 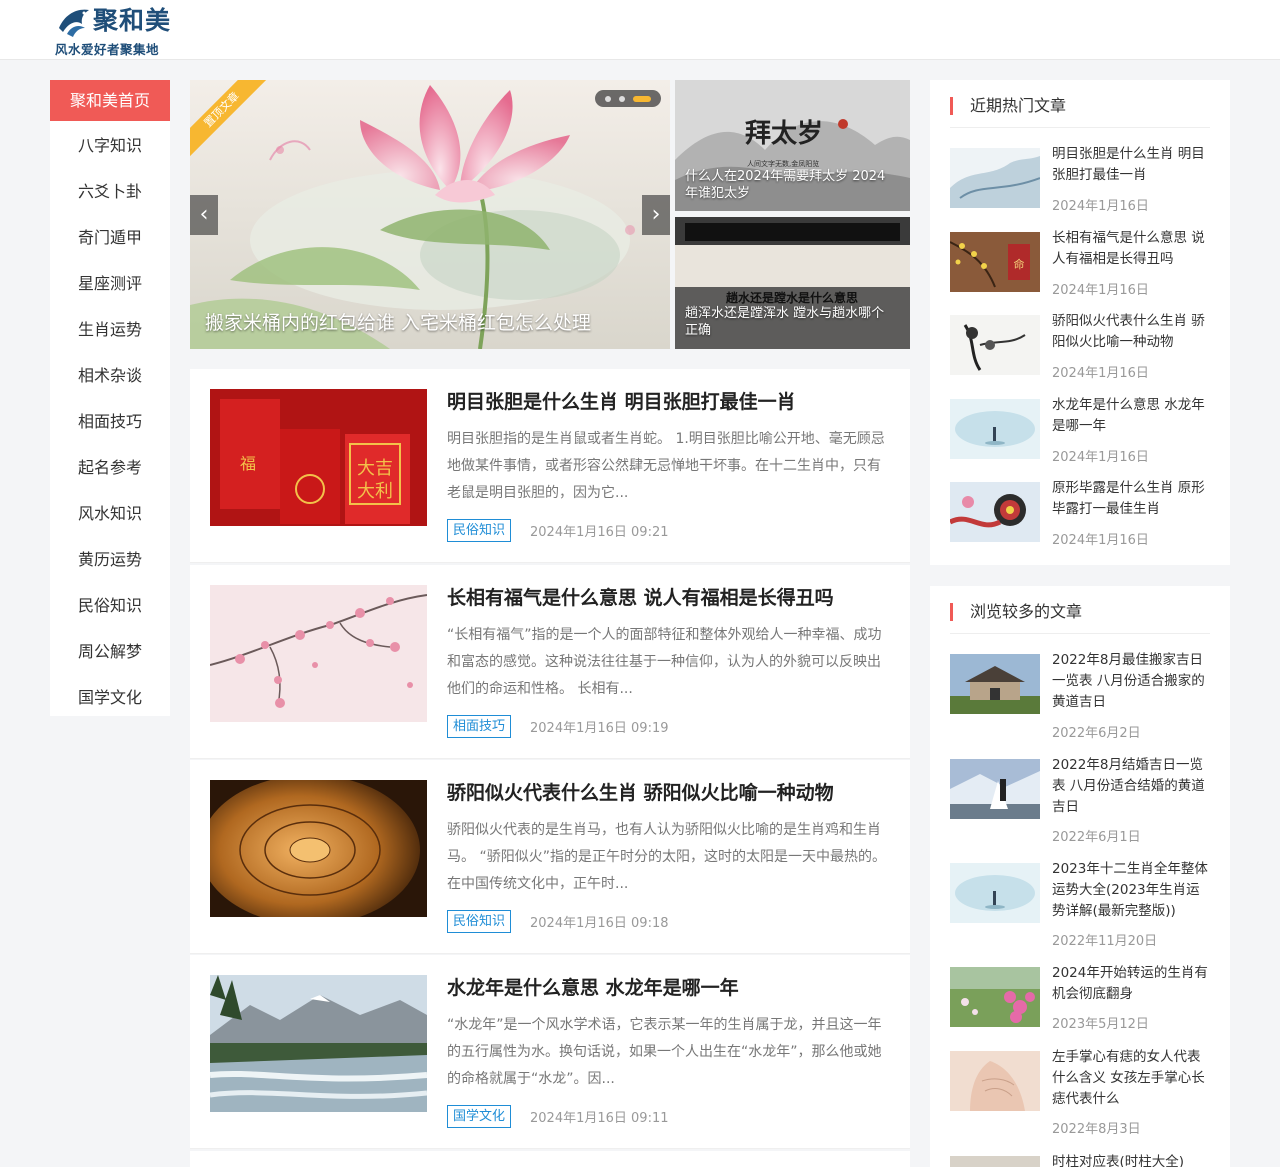 I want to click on nav-item-xiangshu: 相术杂谈, so click(x=110, y=376).